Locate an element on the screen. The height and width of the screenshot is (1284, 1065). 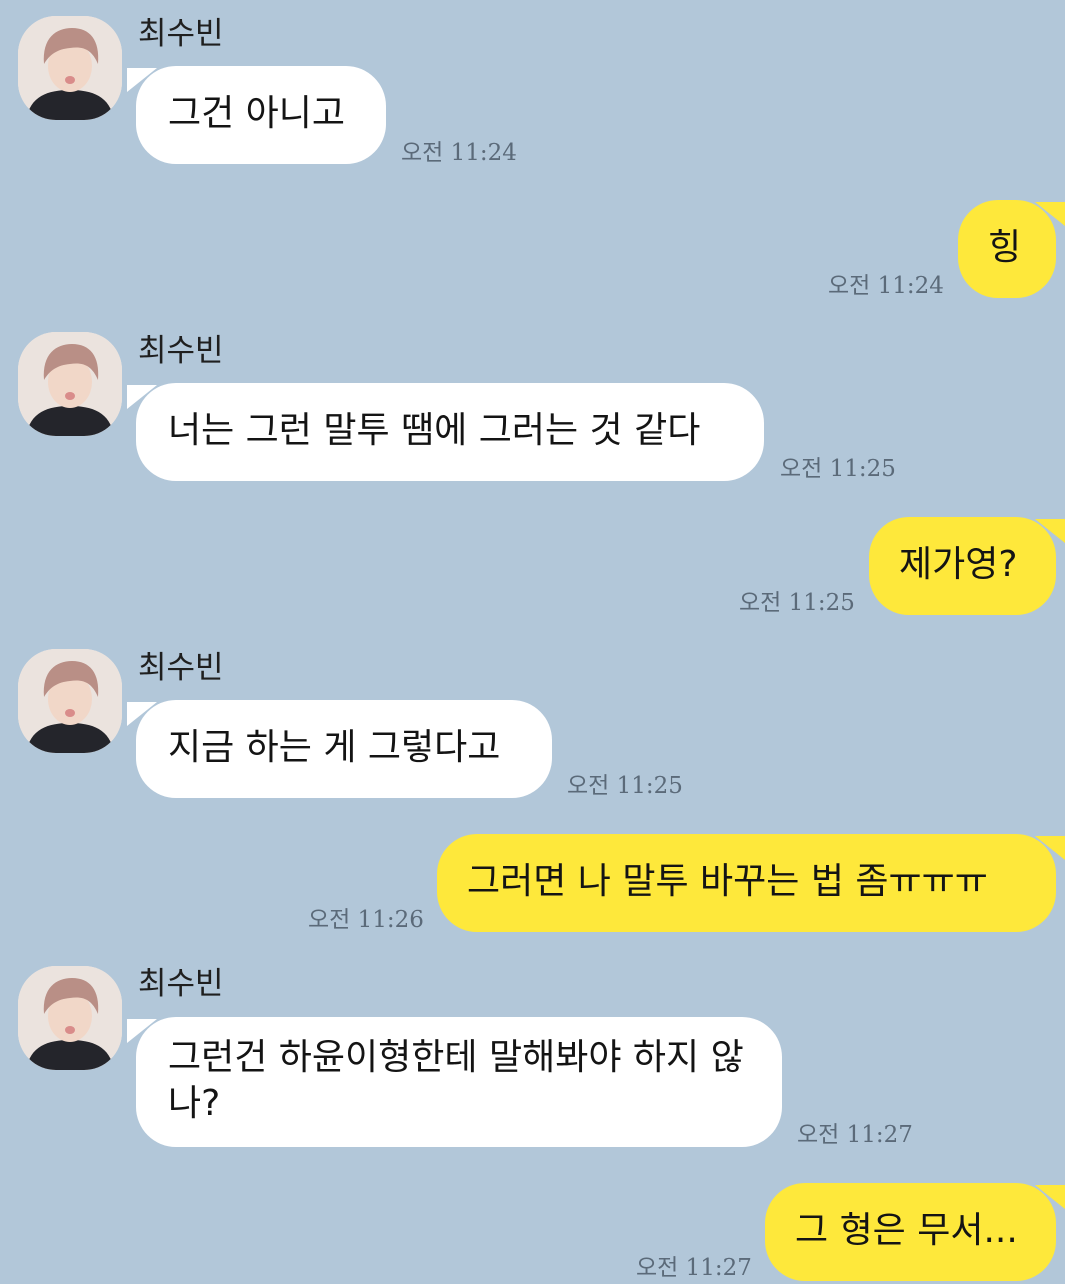
message-bubble: 너는 그런 말투 땜에 그러는 것 같다 is located at coordinates (450, 432).